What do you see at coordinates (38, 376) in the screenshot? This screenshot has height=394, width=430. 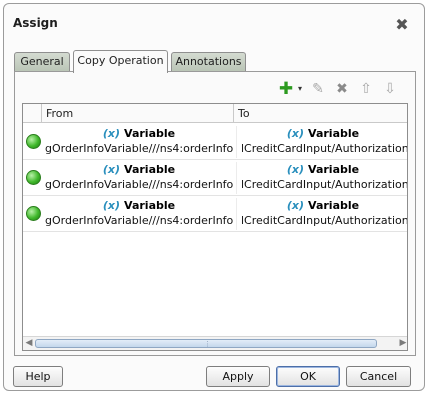 I see `help-button: Help` at bounding box center [38, 376].